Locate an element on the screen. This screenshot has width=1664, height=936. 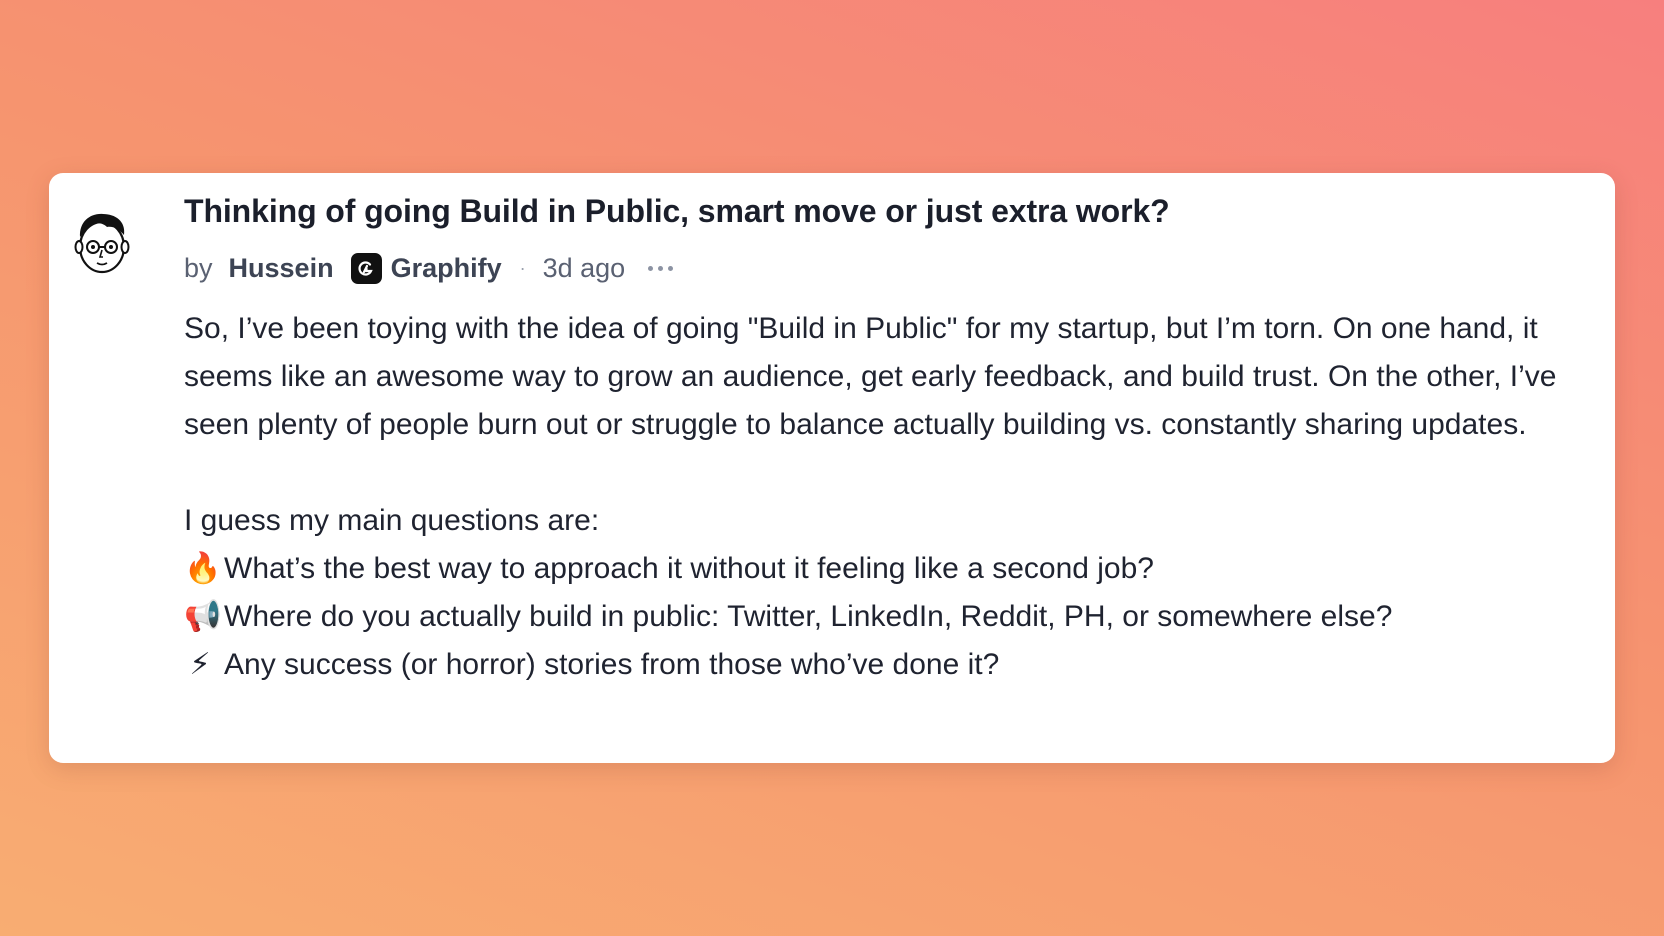
author-avatar is located at coordinates (102, 243).